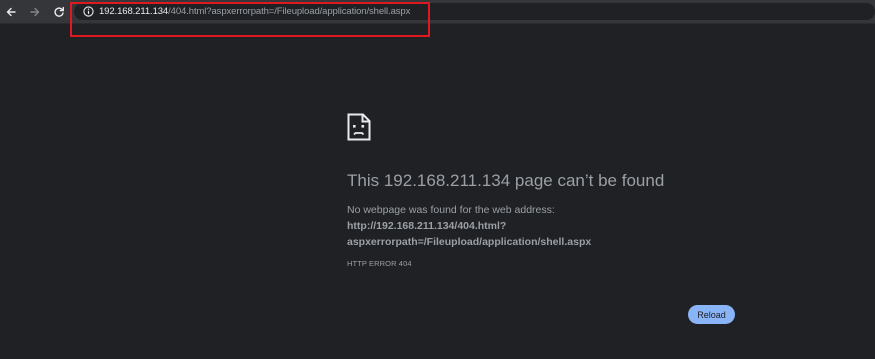  I want to click on sad-page-icon, so click(359, 127).